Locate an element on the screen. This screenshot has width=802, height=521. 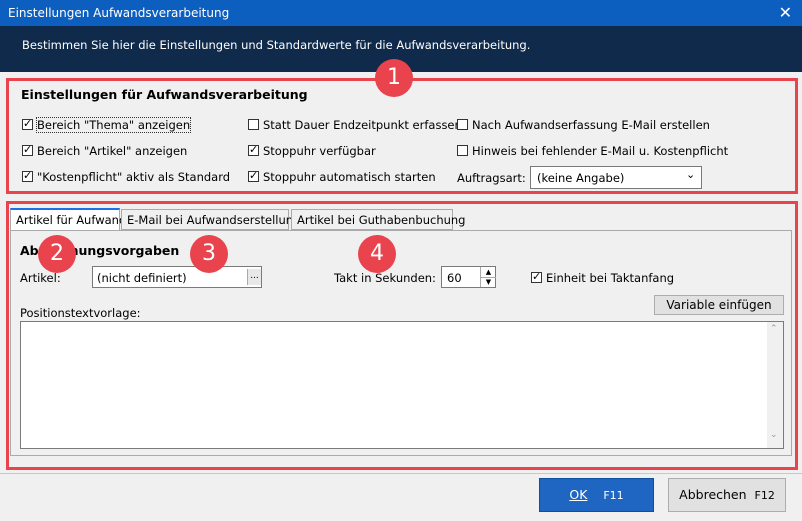
takt-value: 60 is located at coordinates (454, 278).